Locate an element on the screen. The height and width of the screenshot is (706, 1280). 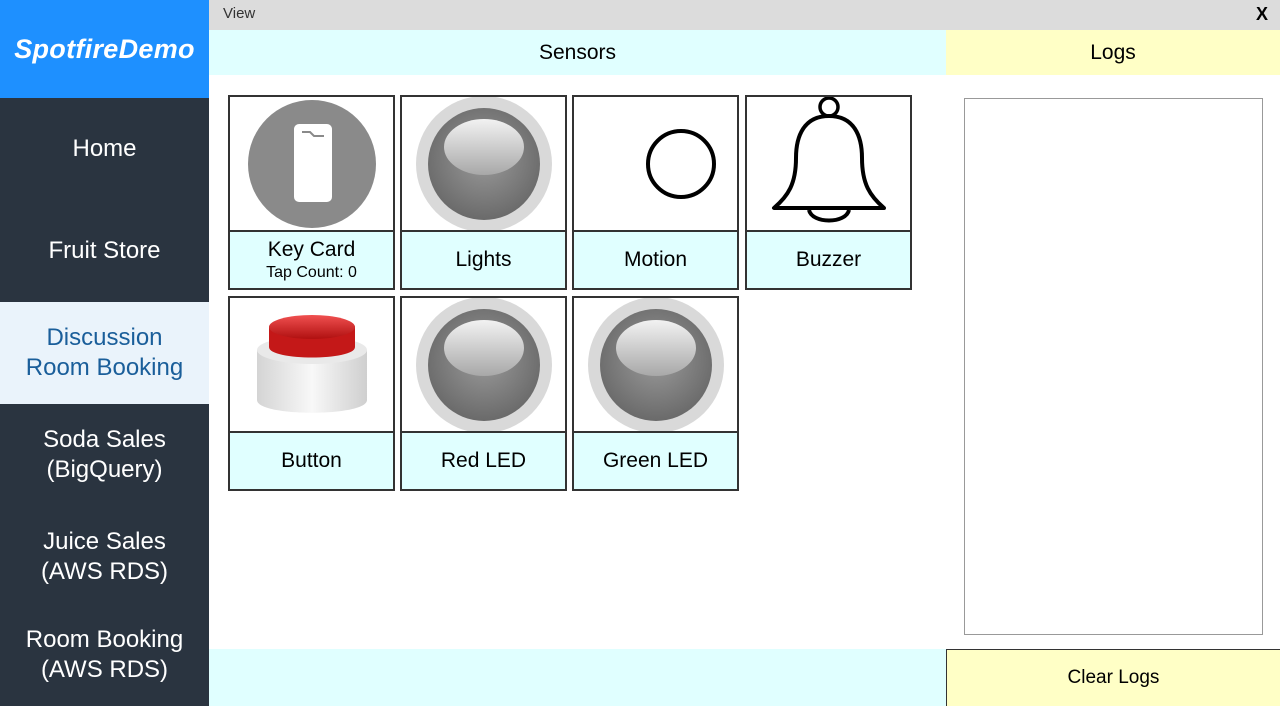
sensors-title: Sensors is located at coordinates (577, 52).